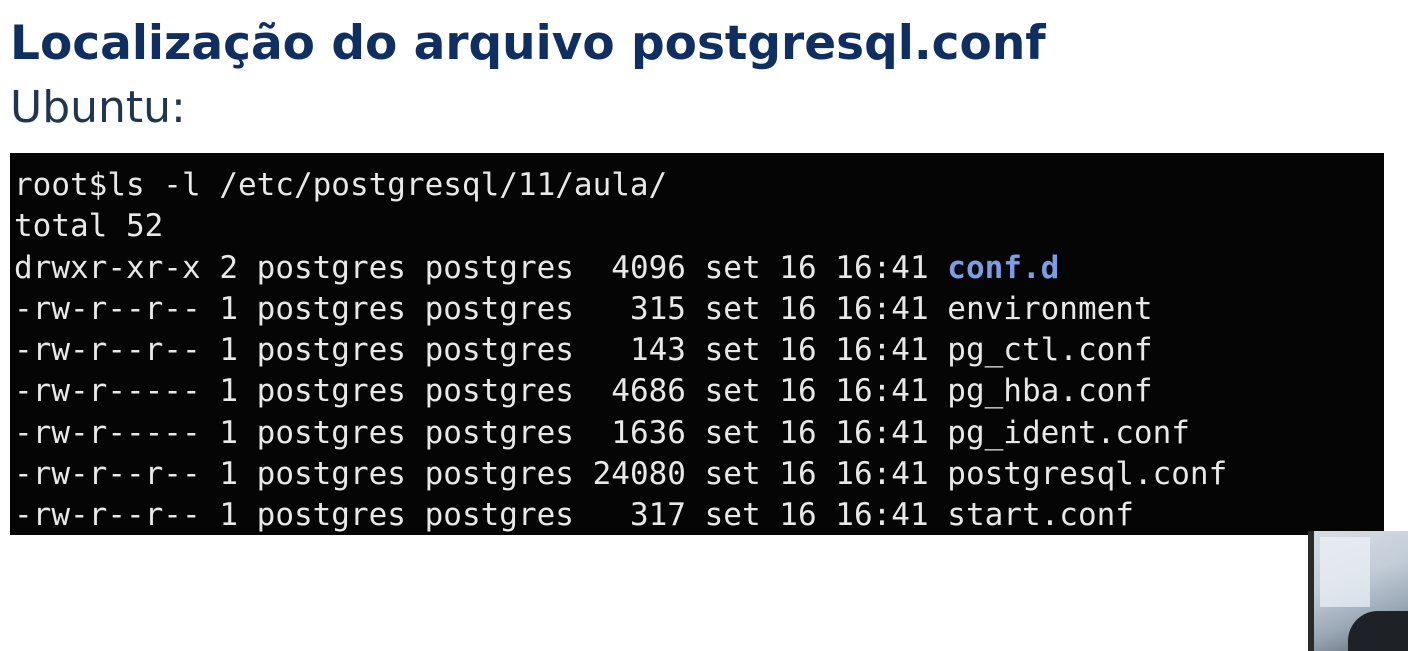 The width and height of the screenshot is (1408, 651). I want to click on file-name: start.conf, so click(1040, 515).